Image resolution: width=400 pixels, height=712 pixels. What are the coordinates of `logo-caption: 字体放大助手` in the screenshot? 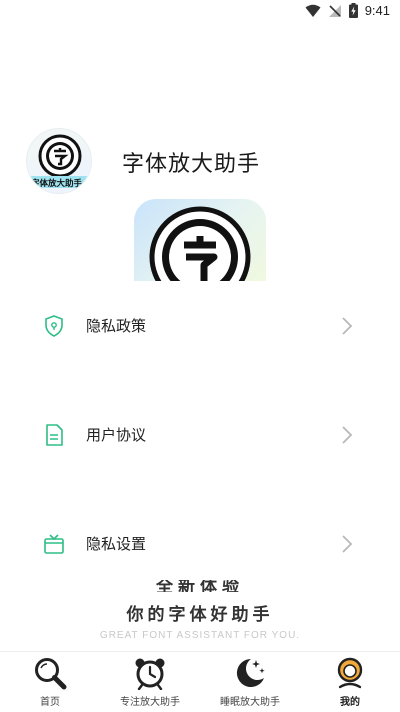 It's located at (57, 184).